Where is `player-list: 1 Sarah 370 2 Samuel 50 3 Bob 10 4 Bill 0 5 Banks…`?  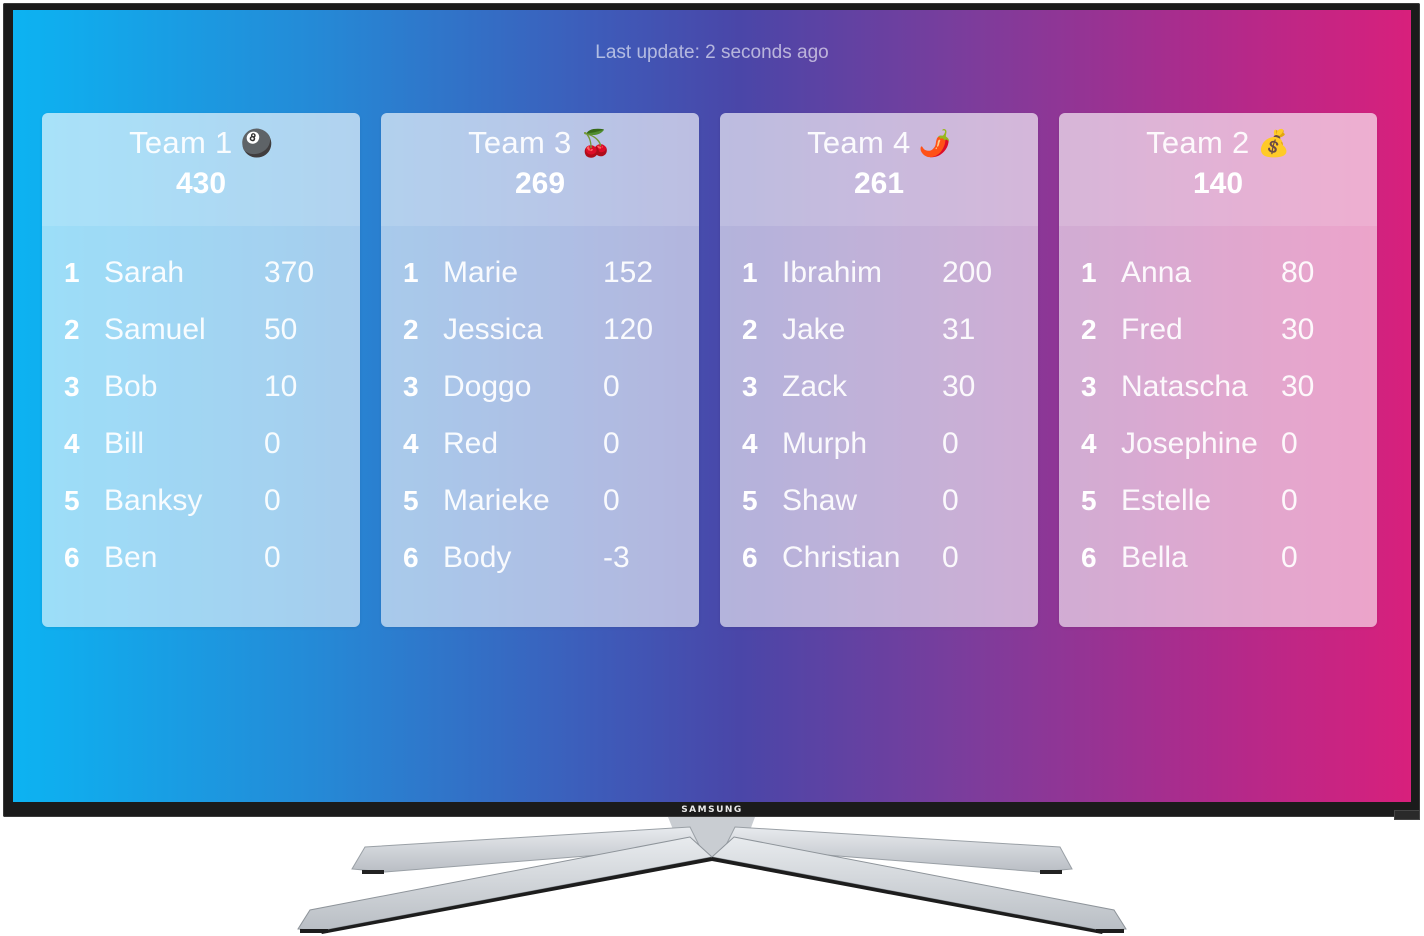 player-list: 1 Sarah 370 2 Samuel 50 3 Bob 10 4 Bill 0 5 Banks… is located at coordinates (201, 426).